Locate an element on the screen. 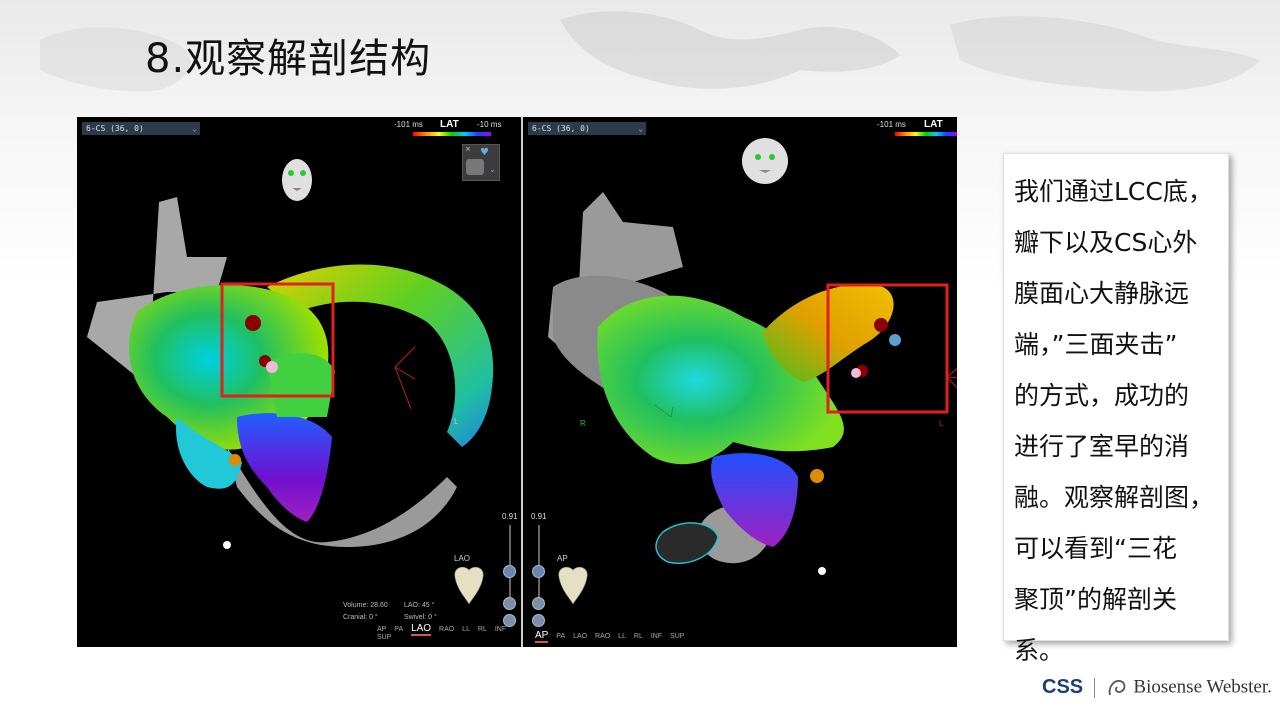  company-logo: CSS Biosense Webster. is located at coordinates (1157, 690).